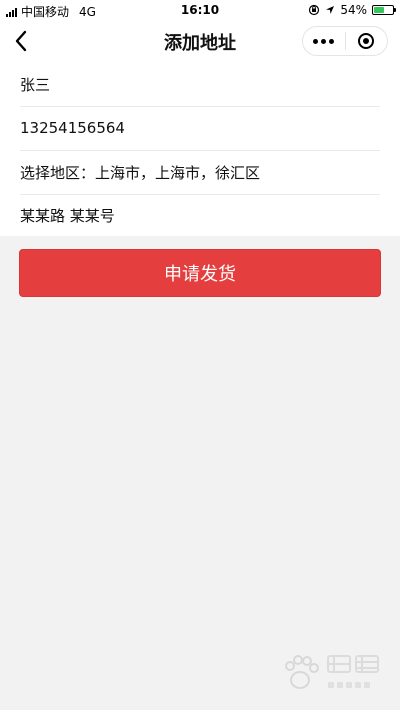  Describe the element at coordinates (332, 672) in the screenshot. I see `baidu-jingyan-watermark` at that location.